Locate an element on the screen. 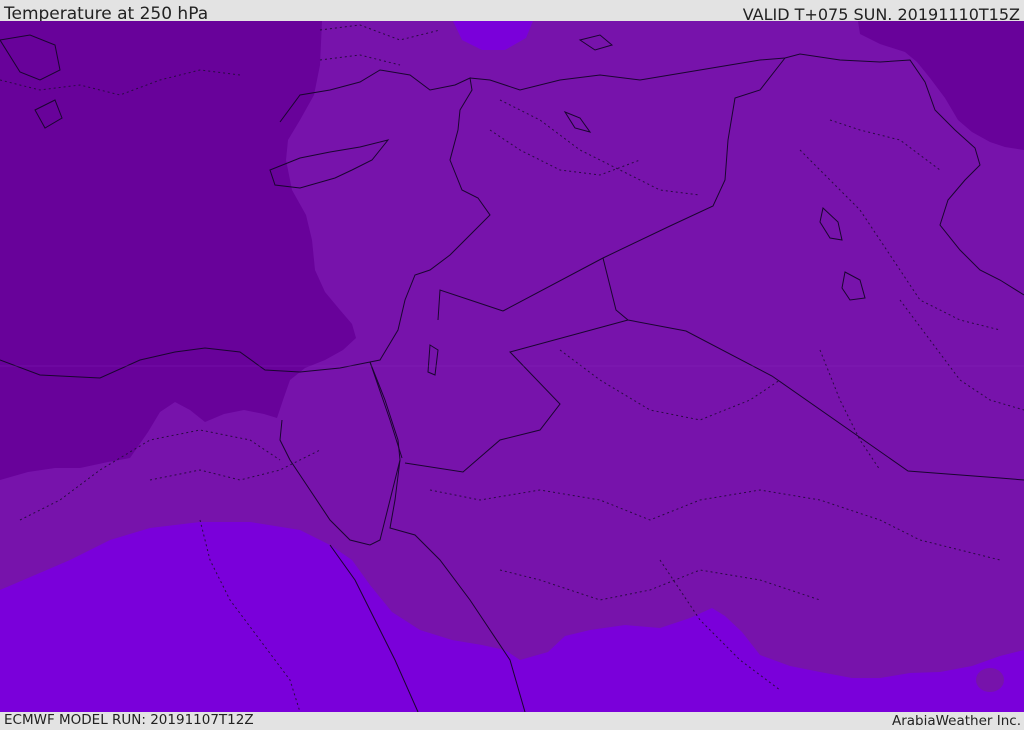 The image size is (1024, 730). temperature-zone-warm-spot is located at coordinates (990, 680).